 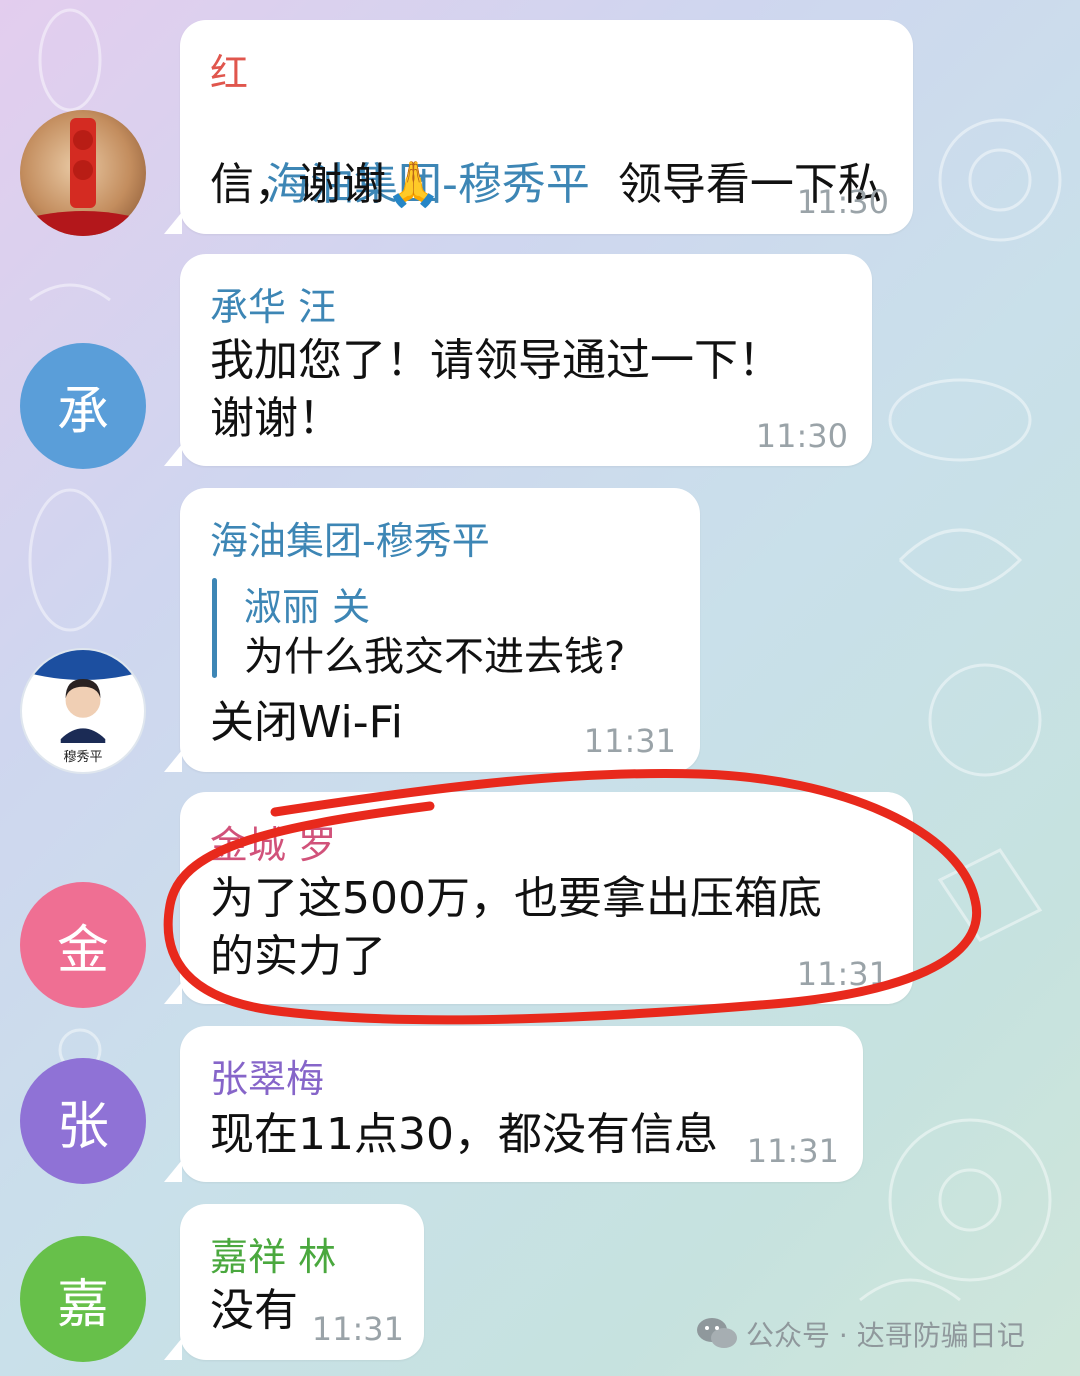 I want to click on sender-name: 海油集团-穆秀平, so click(x=350, y=537).